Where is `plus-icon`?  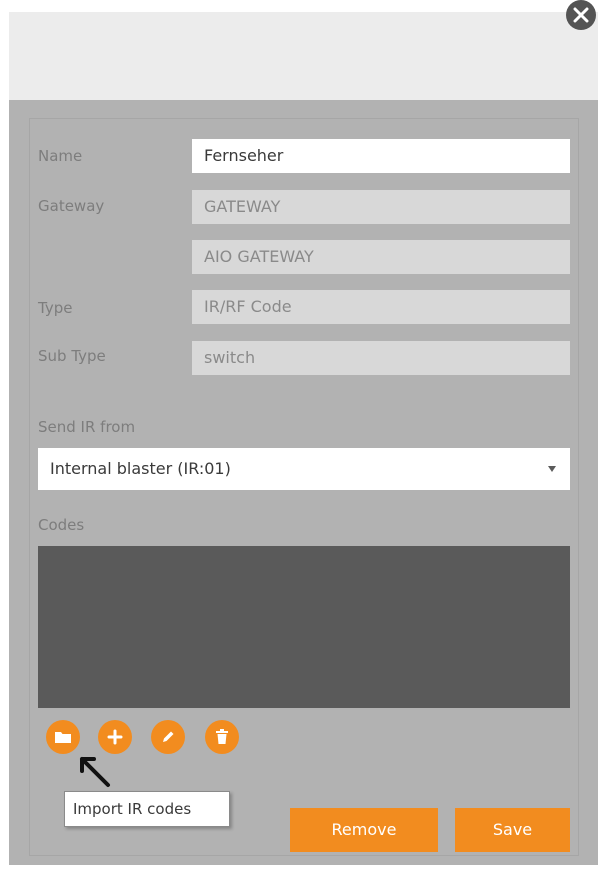
plus-icon is located at coordinates (115, 737).